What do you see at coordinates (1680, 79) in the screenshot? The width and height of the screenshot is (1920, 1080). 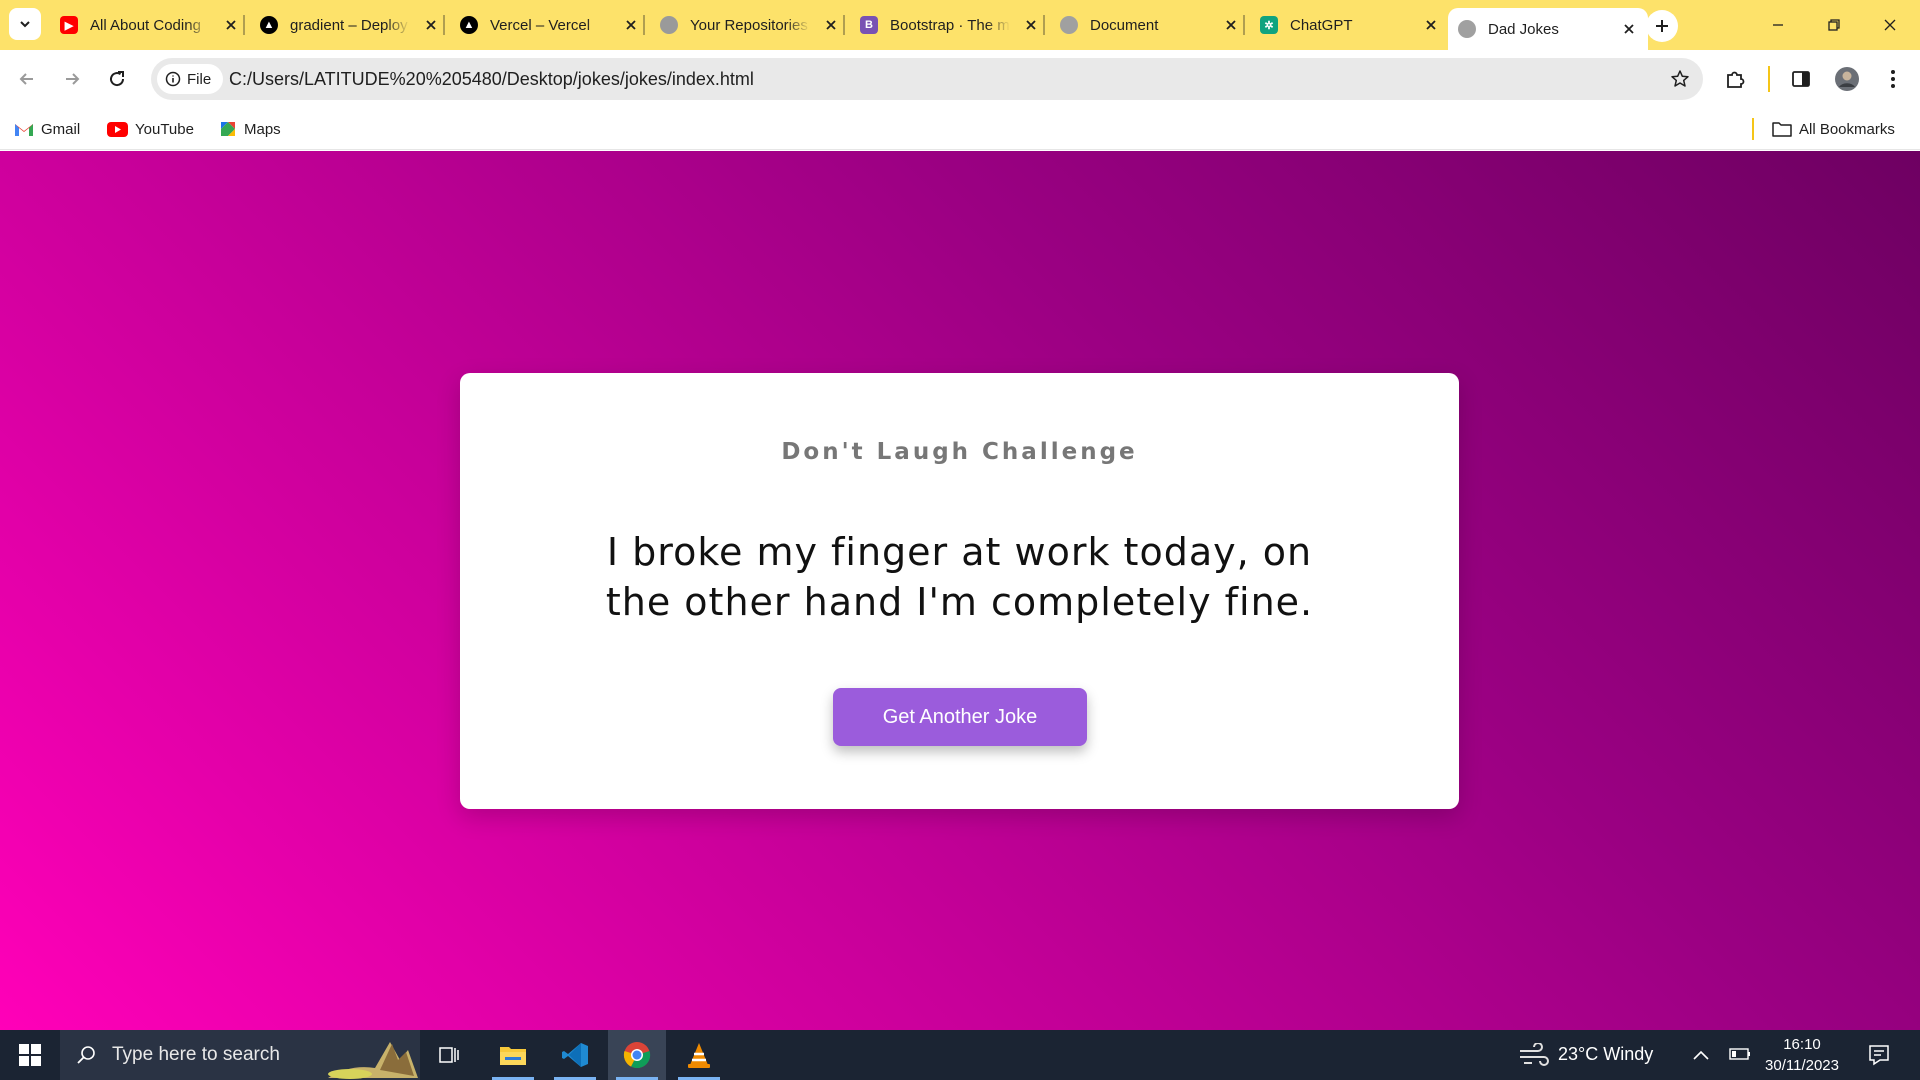 I see `bookmark-star-button` at bounding box center [1680, 79].